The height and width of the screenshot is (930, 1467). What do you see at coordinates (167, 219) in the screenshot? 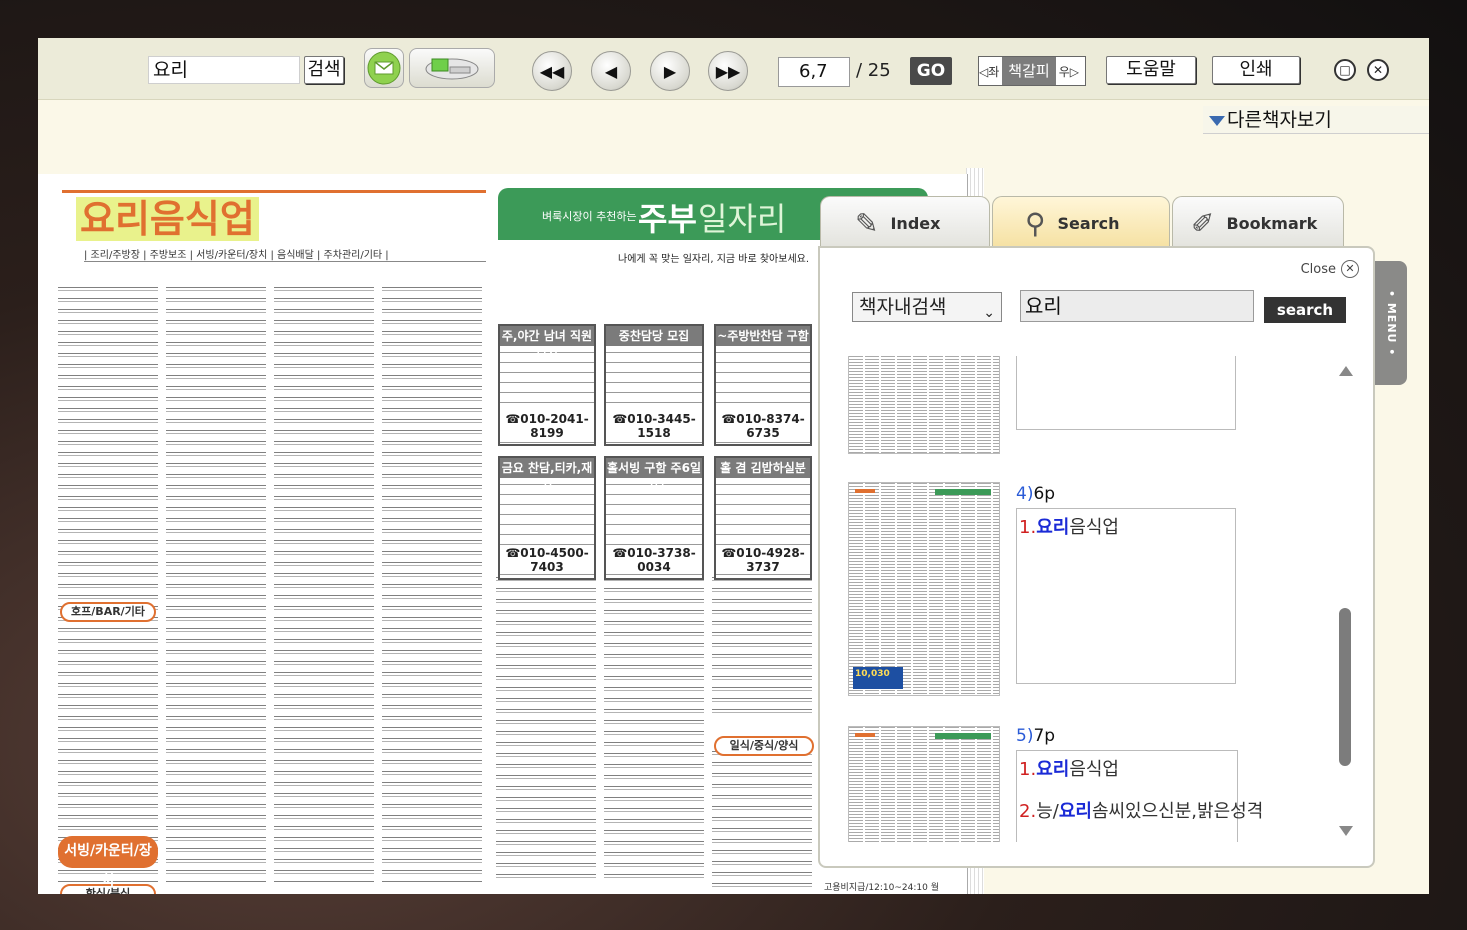
I see `section-title: 요리음식업` at bounding box center [167, 219].